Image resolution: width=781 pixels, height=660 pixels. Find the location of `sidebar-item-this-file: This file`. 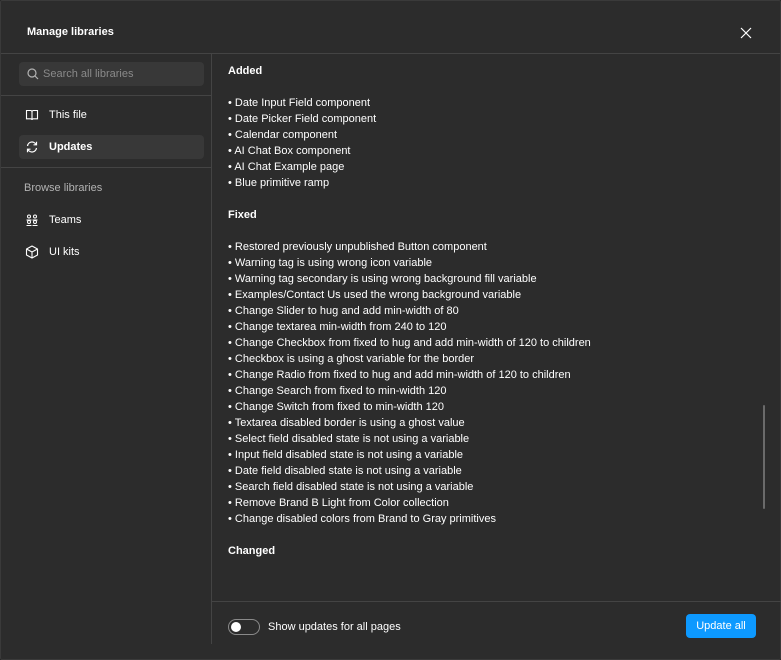

sidebar-item-this-file: This file is located at coordinates (111, 115).